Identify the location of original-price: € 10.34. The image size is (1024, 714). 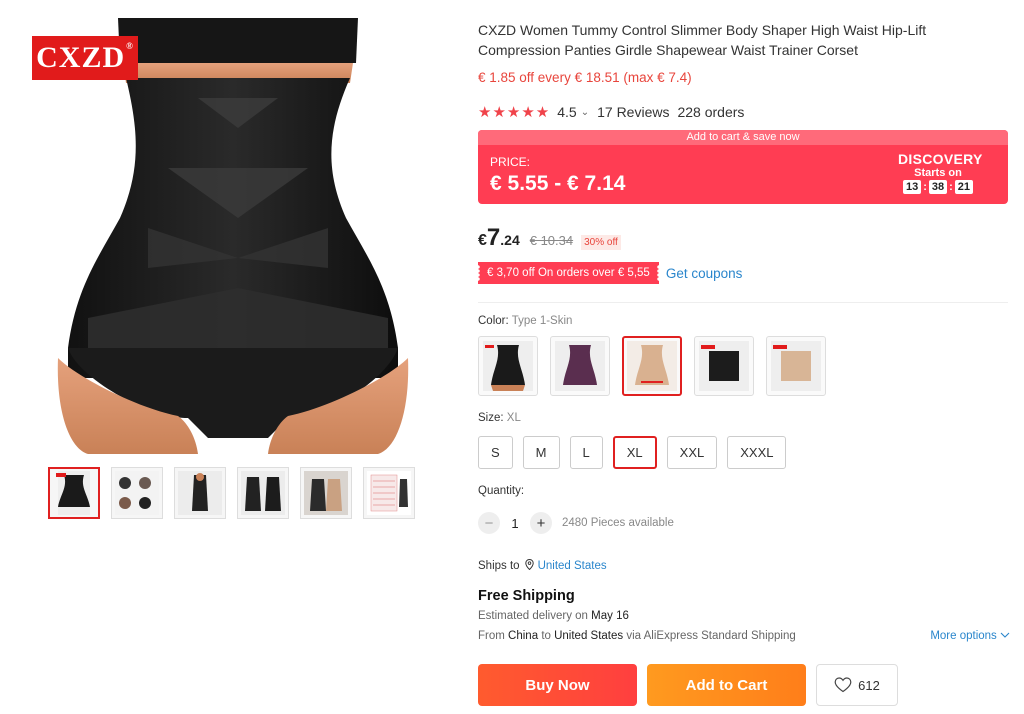
(551, 240).